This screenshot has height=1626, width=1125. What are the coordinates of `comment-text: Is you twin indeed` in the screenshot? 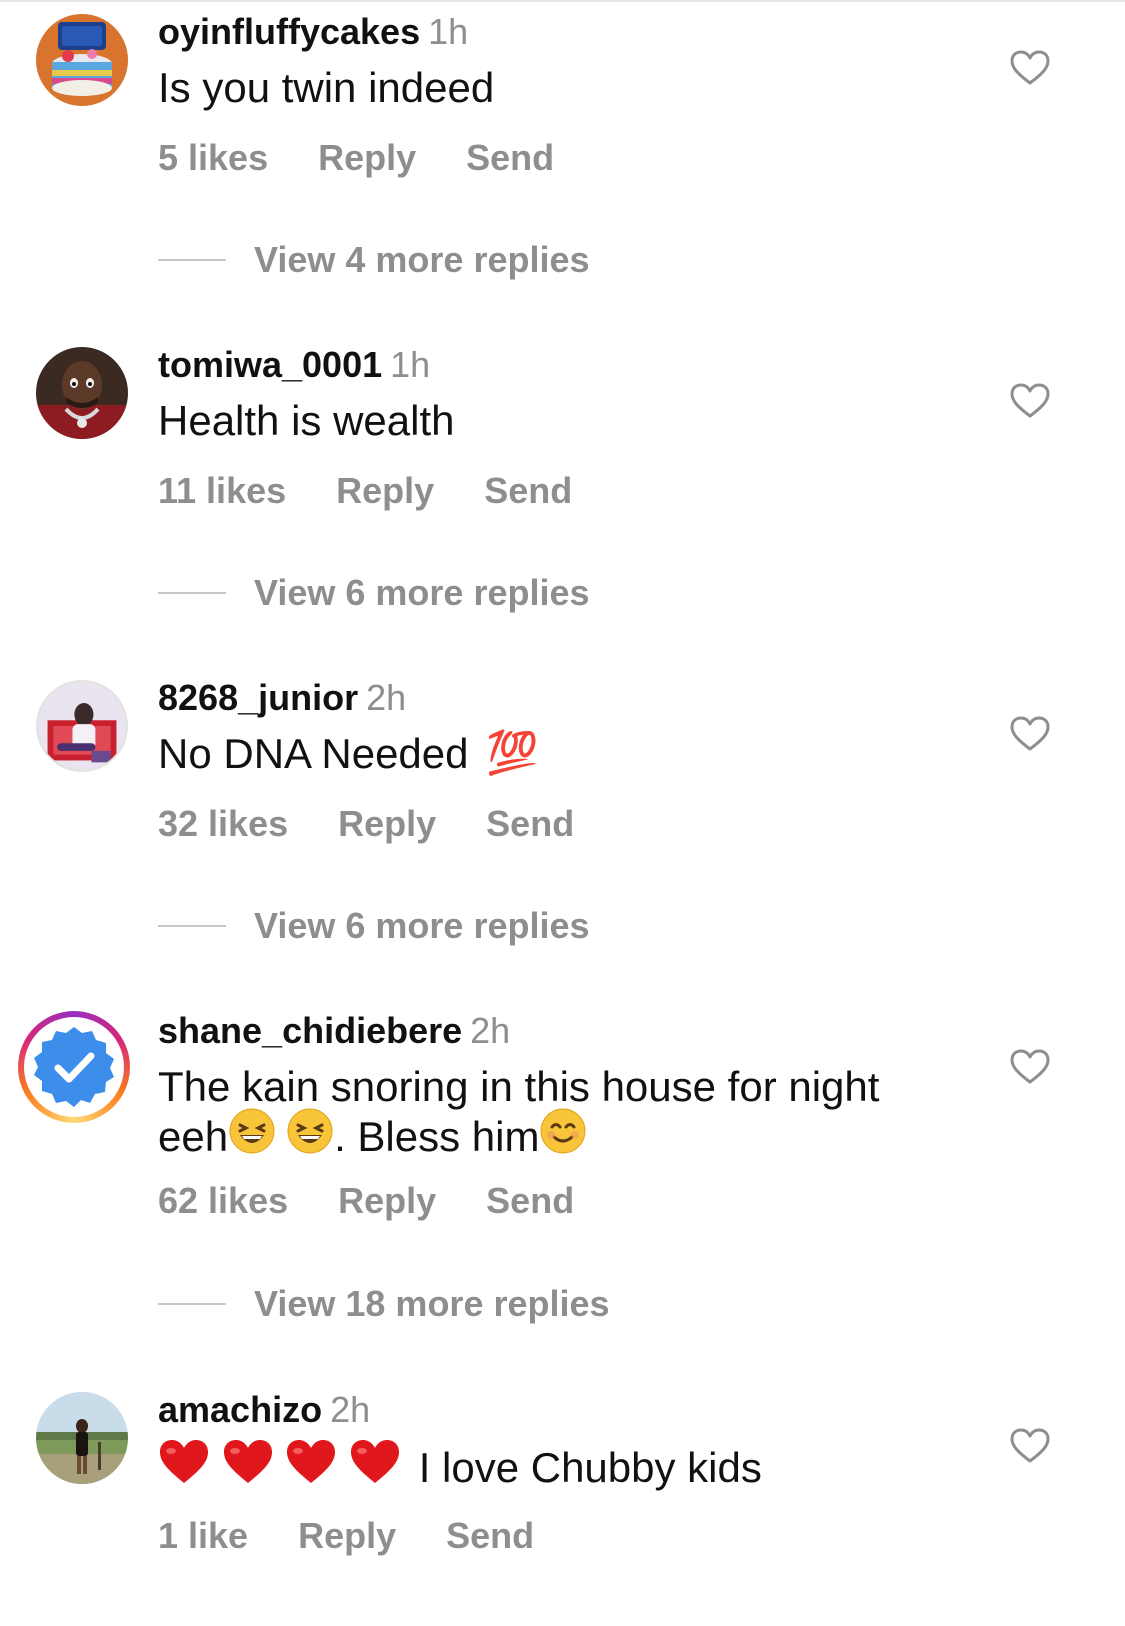 It's located at (326, 87).